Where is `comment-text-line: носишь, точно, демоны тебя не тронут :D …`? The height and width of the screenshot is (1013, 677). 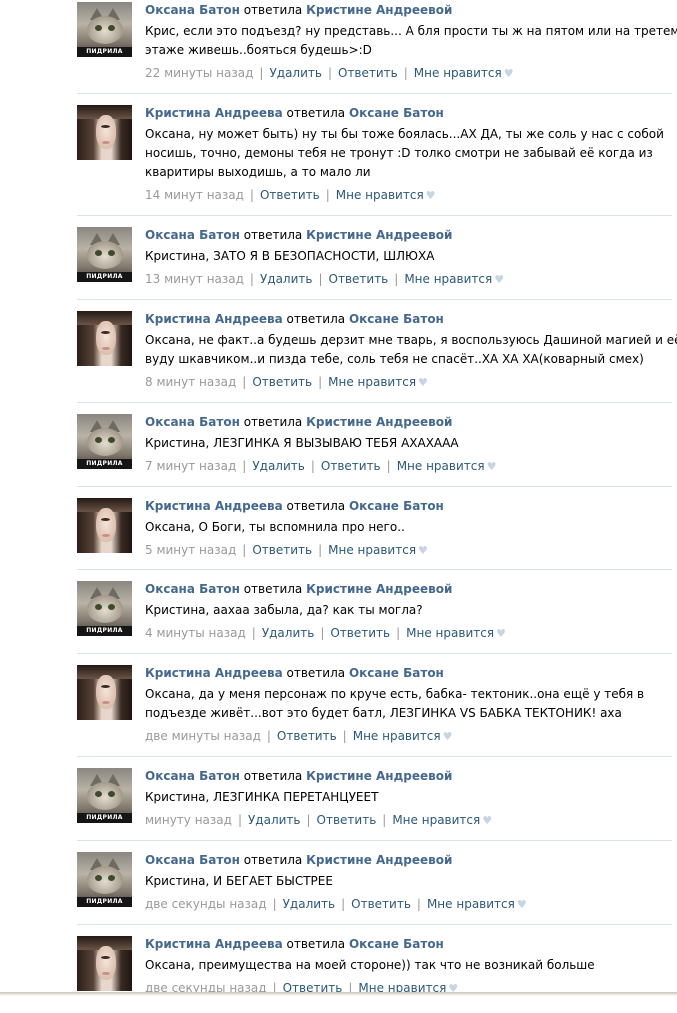
comment-text-line: носишь, точно, демоны тебя не тронут :D … is located at coordinates (399, 153).